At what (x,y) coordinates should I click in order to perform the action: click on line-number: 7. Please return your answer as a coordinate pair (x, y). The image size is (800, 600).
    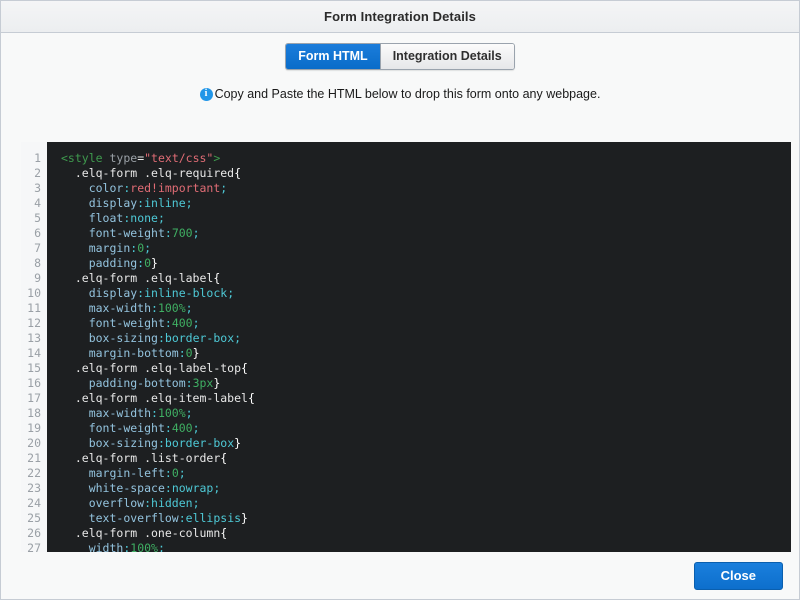
    Looking at the image, I should click on (37, 248).